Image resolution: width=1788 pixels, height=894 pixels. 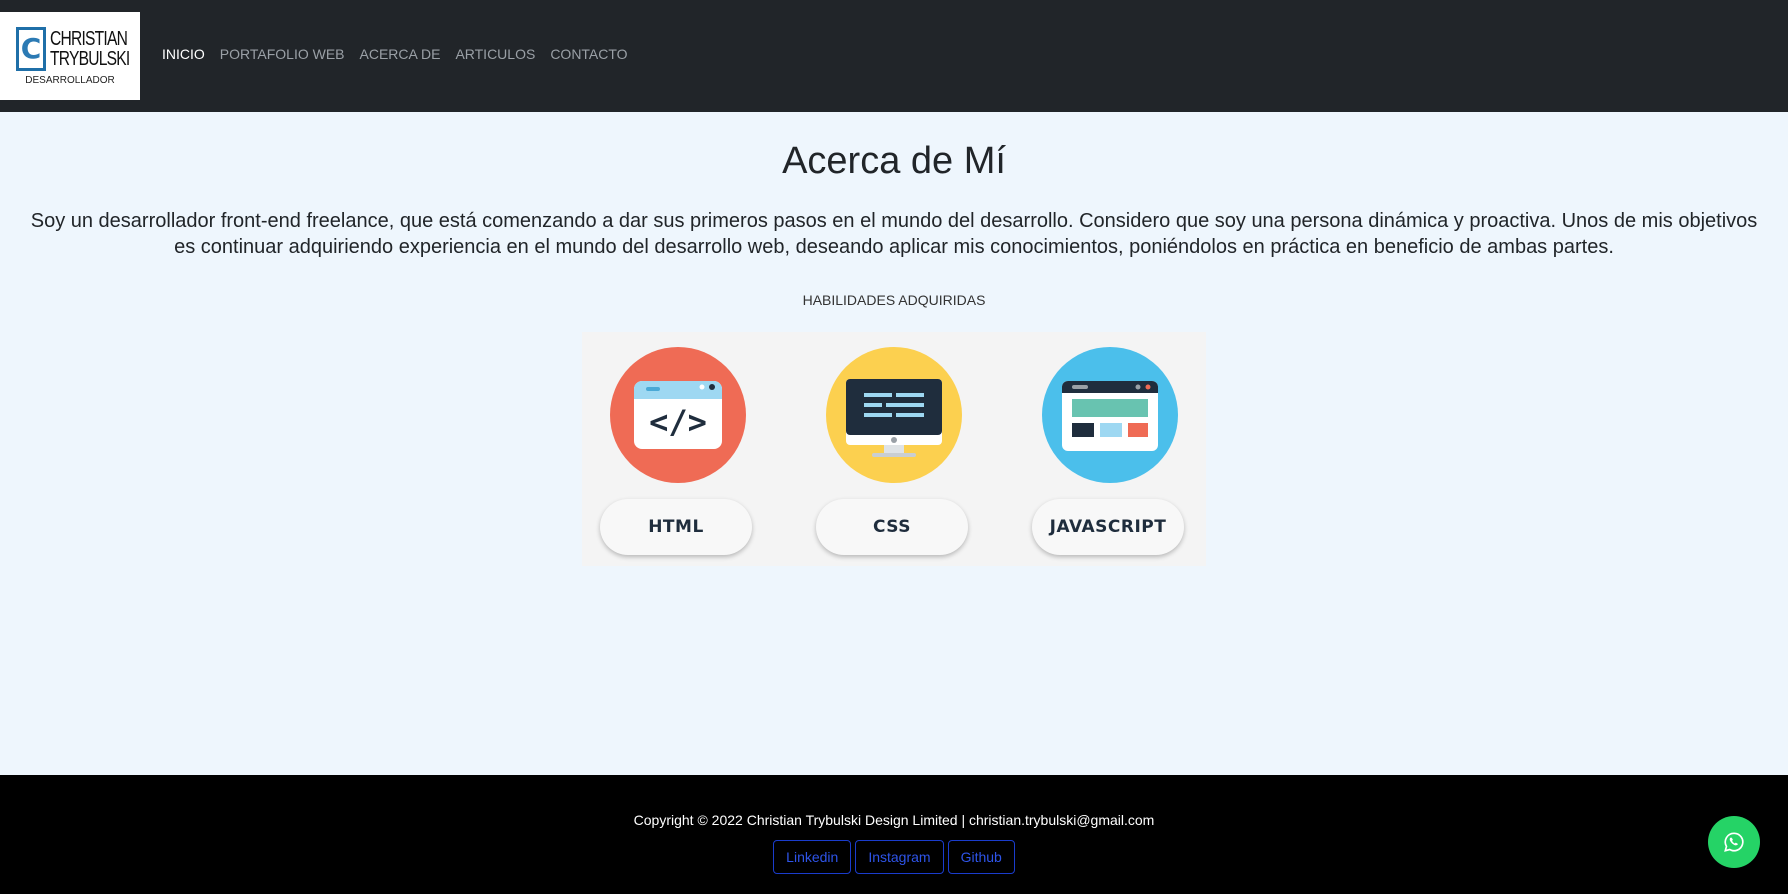 I want to click on html-code-window-icon: </>, so click(x=678, y=415).